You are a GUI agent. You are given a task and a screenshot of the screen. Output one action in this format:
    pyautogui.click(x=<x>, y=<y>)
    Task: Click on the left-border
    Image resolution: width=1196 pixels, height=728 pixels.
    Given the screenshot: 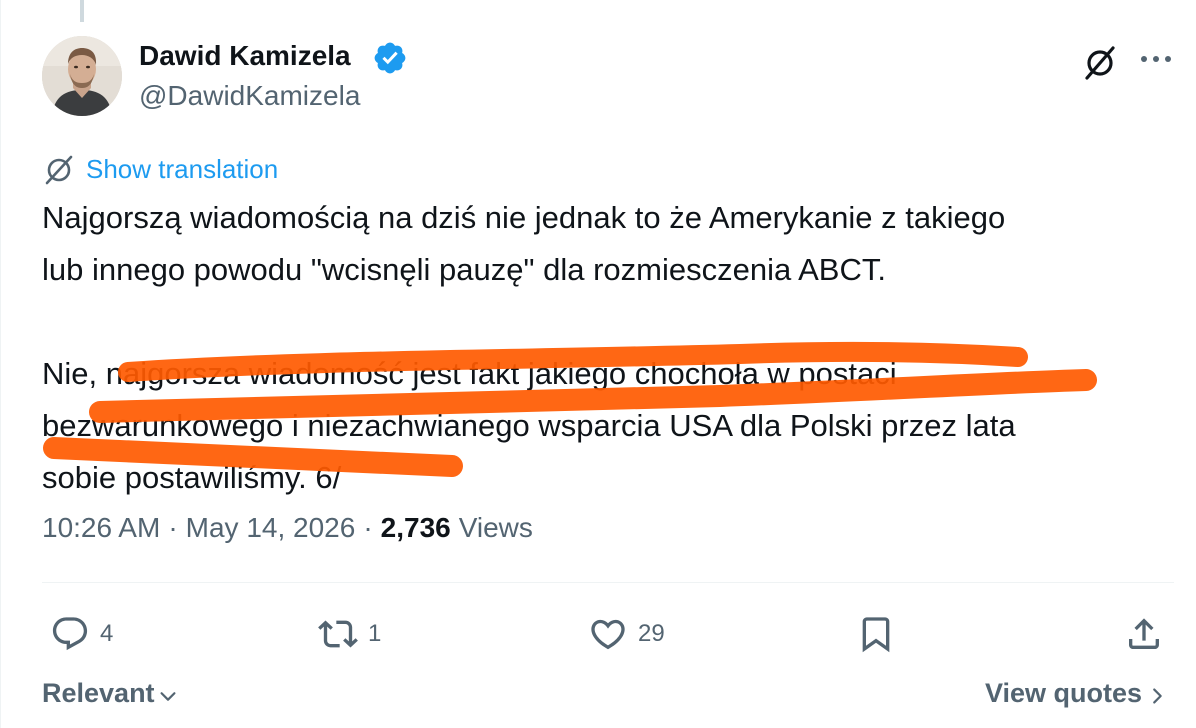 What is the action you would take?
    pyautogui.click(x=0, y=364)
    